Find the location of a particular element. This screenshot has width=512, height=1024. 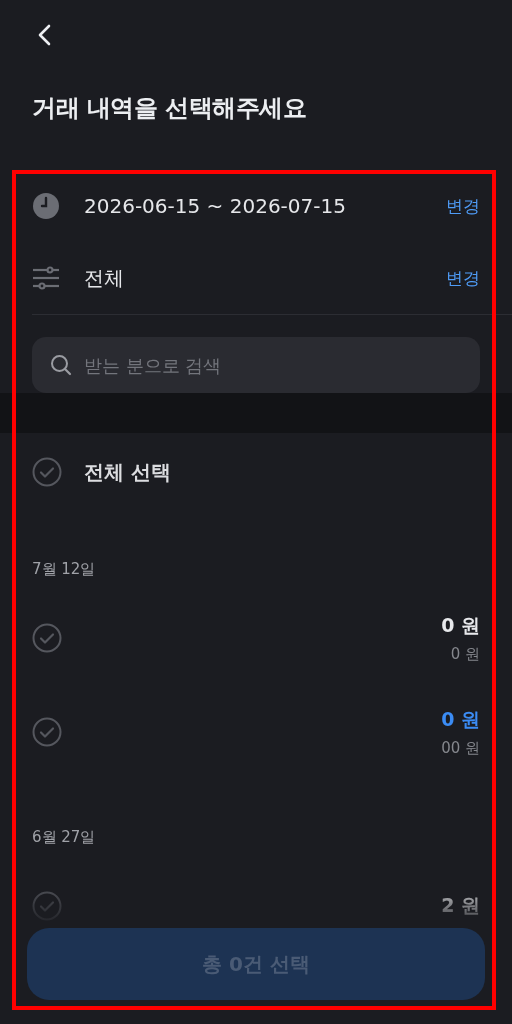

clock-icon is located at coordinates (46, 206).